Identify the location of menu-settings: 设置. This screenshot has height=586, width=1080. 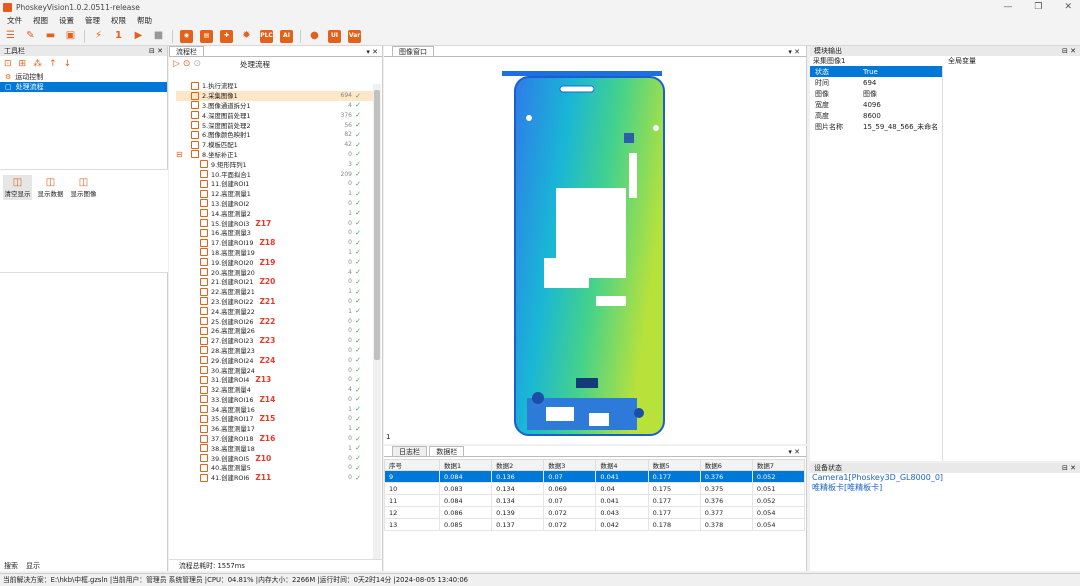
(66, 20).